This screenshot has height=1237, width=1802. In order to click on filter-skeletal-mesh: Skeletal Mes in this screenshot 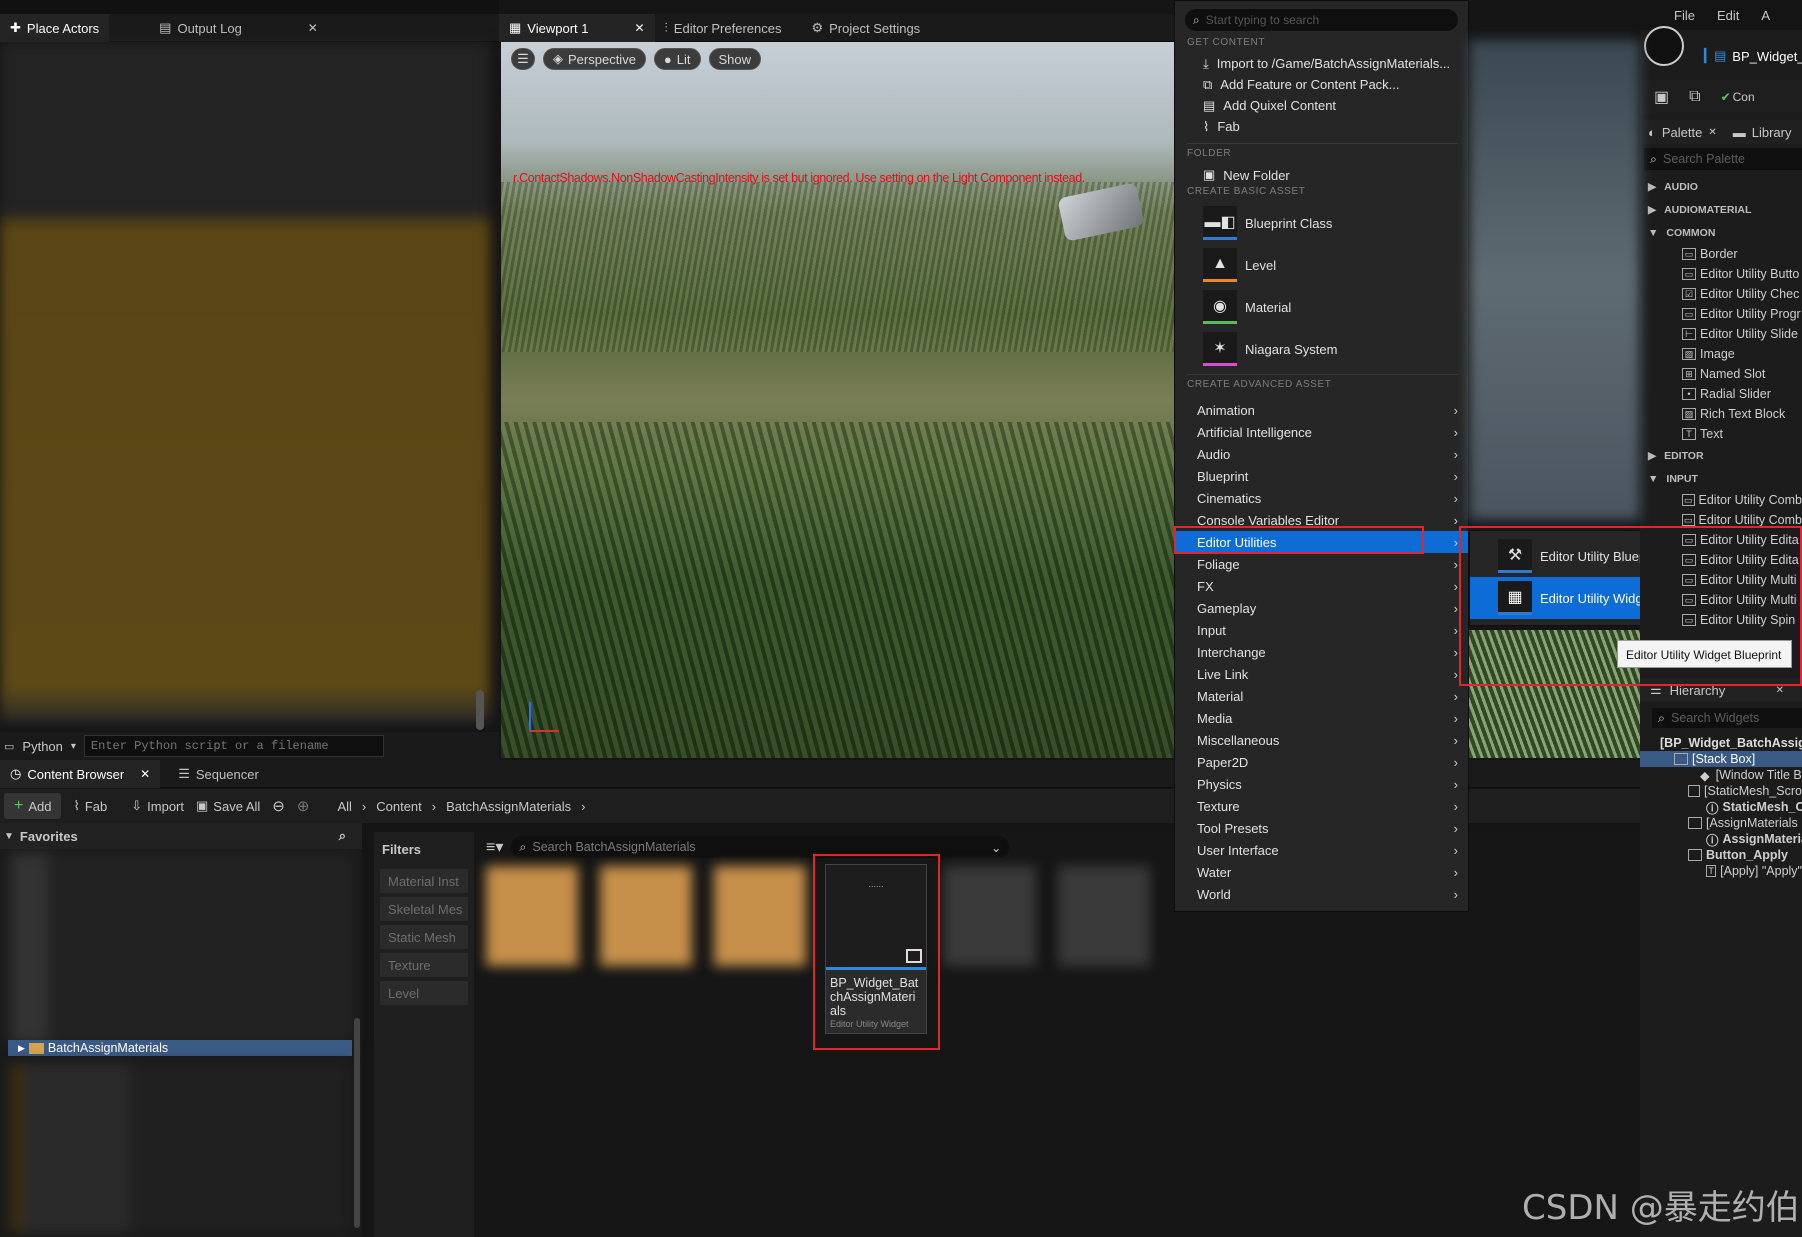, I will do `click(424, 909)`.